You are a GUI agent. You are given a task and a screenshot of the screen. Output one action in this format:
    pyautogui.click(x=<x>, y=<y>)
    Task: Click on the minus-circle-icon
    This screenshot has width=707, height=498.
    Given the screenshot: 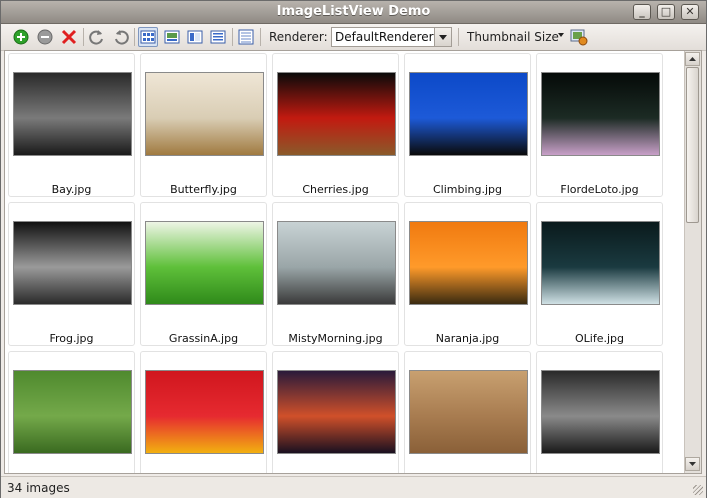 What is the action you would take?
    pyautogui.click(x=45, y=37)
    